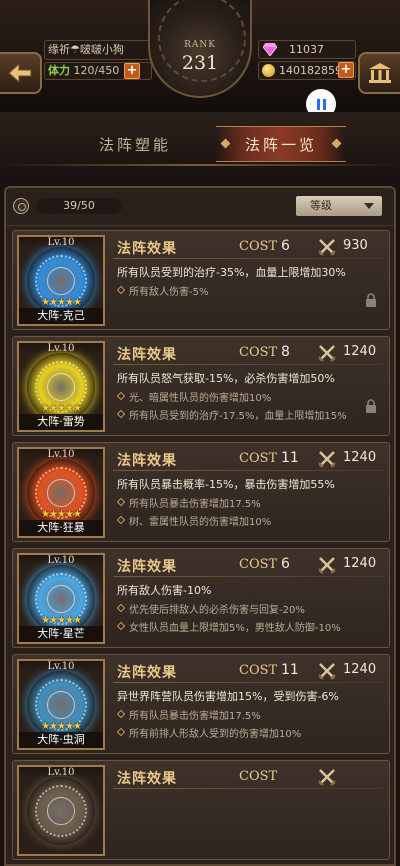 The width and height of the screenshot is (400, 866). Describe the element at coordinates (61, 492) in the screenshot. I see `formation-portrait: Lv.10 ★★★★★ 大阵·狂暴` at that location.